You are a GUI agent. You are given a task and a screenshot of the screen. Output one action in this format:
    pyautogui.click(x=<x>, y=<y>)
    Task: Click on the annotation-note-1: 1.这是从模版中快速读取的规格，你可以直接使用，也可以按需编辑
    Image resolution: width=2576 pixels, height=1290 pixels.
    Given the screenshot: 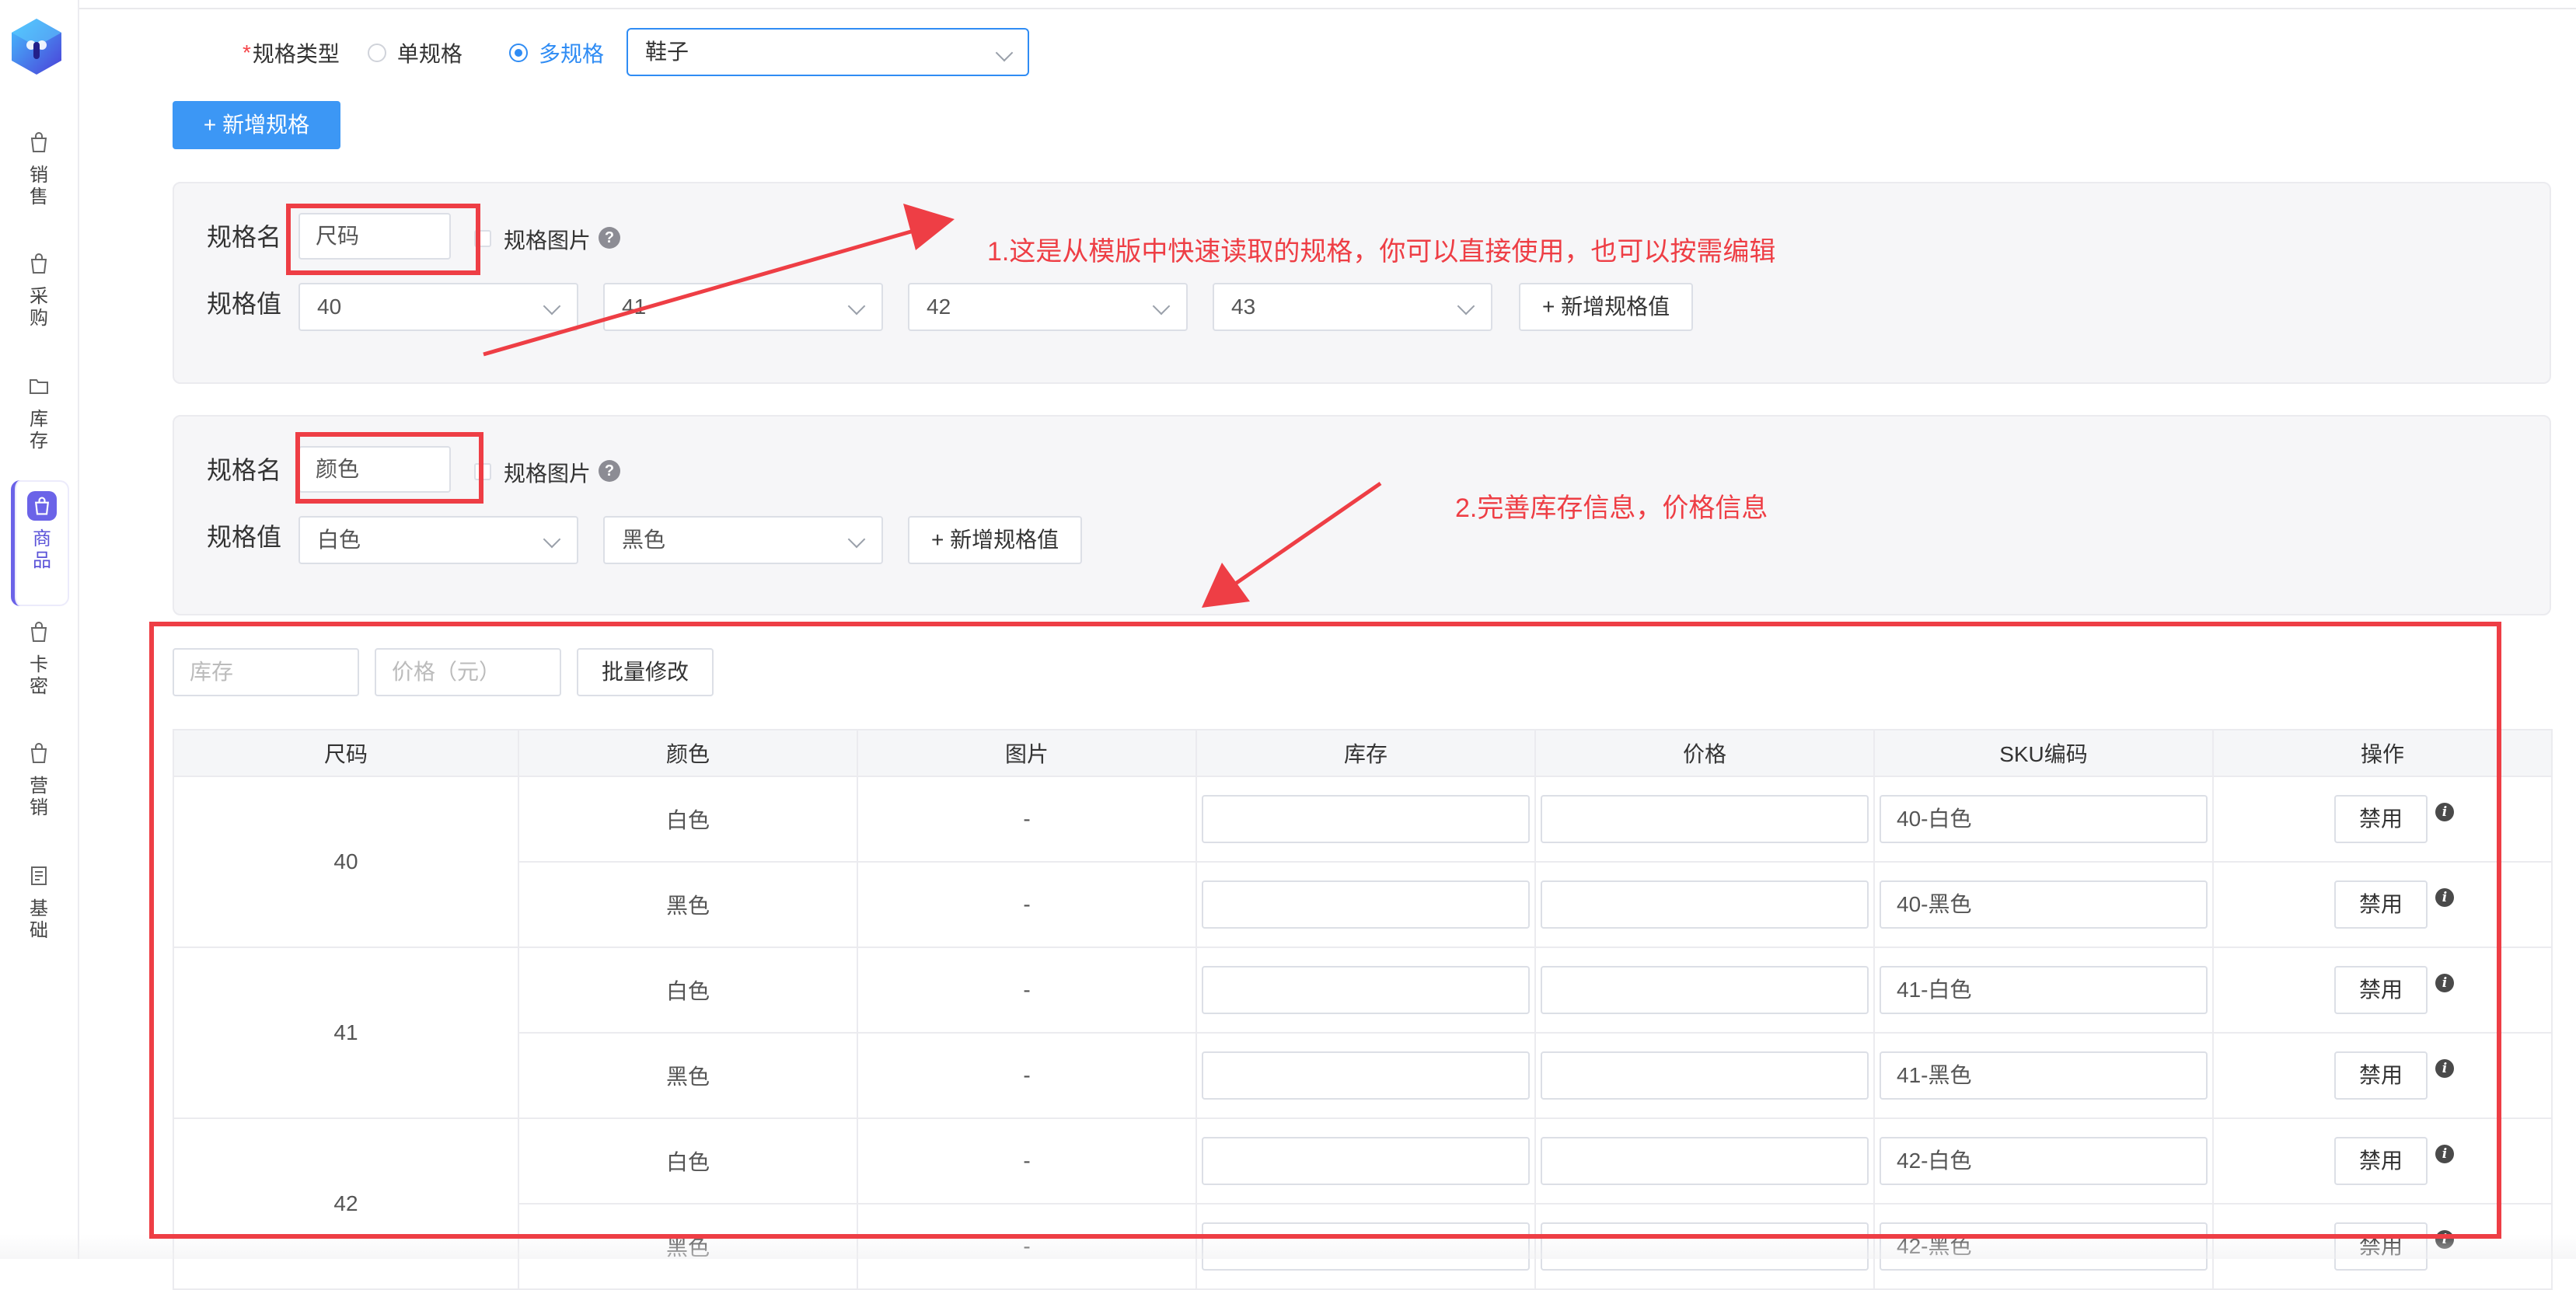 What is the action you would take?
    pyautogui.click(x=1382, y=252)
    